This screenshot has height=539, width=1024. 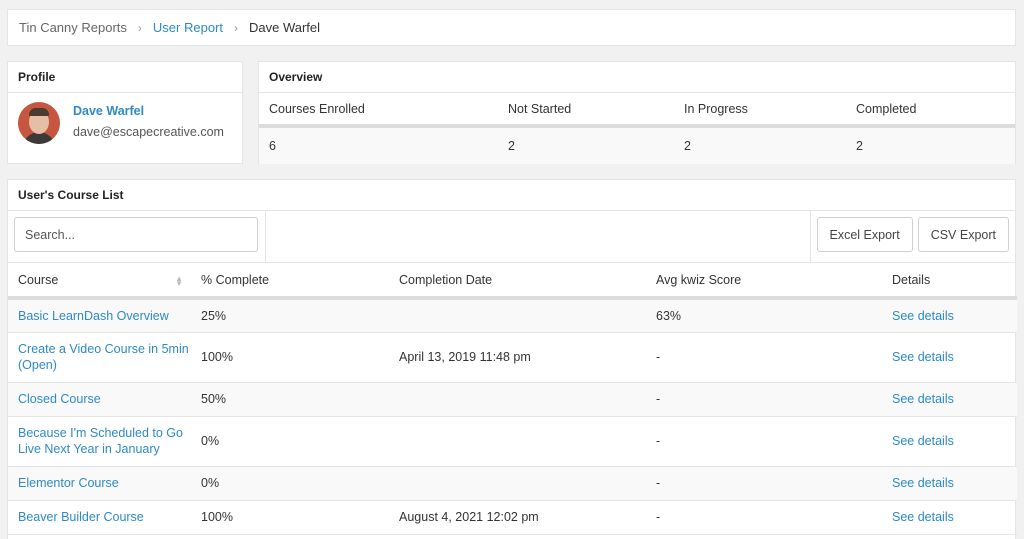 What do you see at coordinates (59, 399) in the screenshot?
I see `course-link: Closed Course` at bounding box center [59, 399].